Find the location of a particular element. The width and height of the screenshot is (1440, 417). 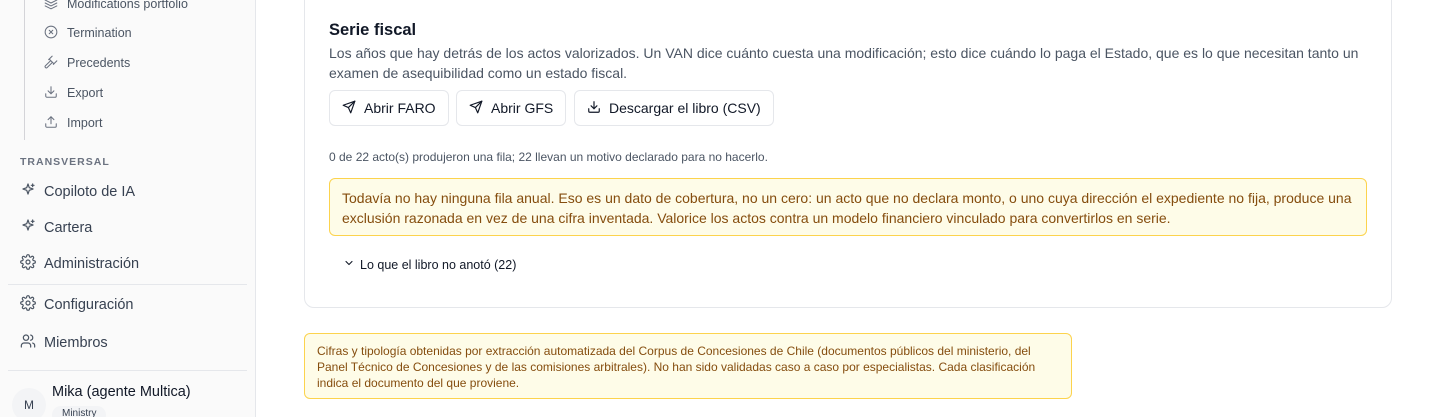

user-name: Mika (agente Multica) is located at coordinates (121, 392).